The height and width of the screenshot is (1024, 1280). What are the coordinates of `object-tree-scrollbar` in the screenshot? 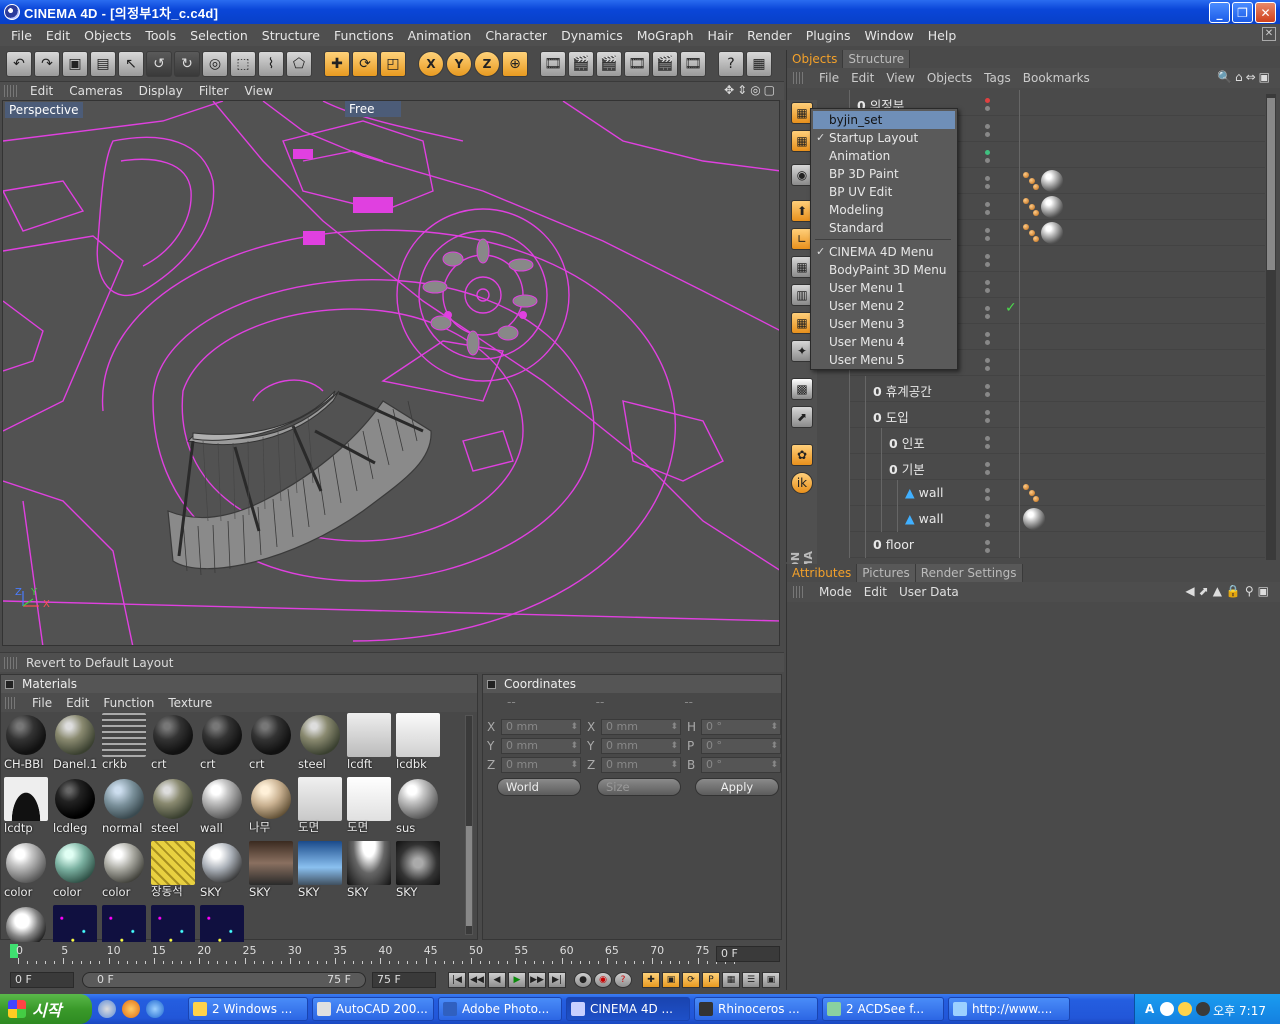 It's located at (1271, 327).